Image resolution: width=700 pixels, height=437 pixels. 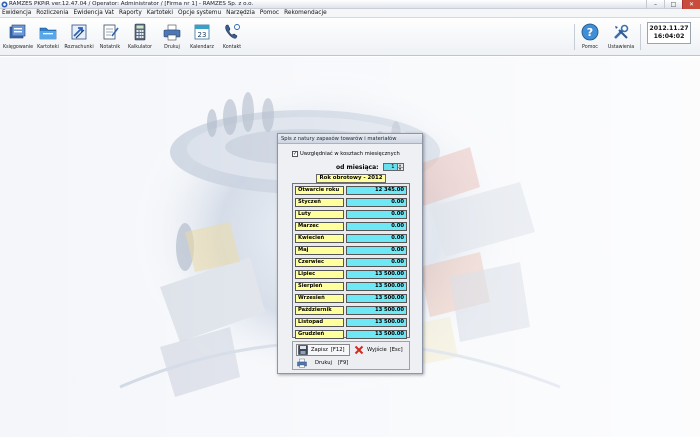 What do you see at coordinates (79, 47) in the screenshot?
I see `toolbar-label: Rozrachunki` at bounding box center [79, 47].